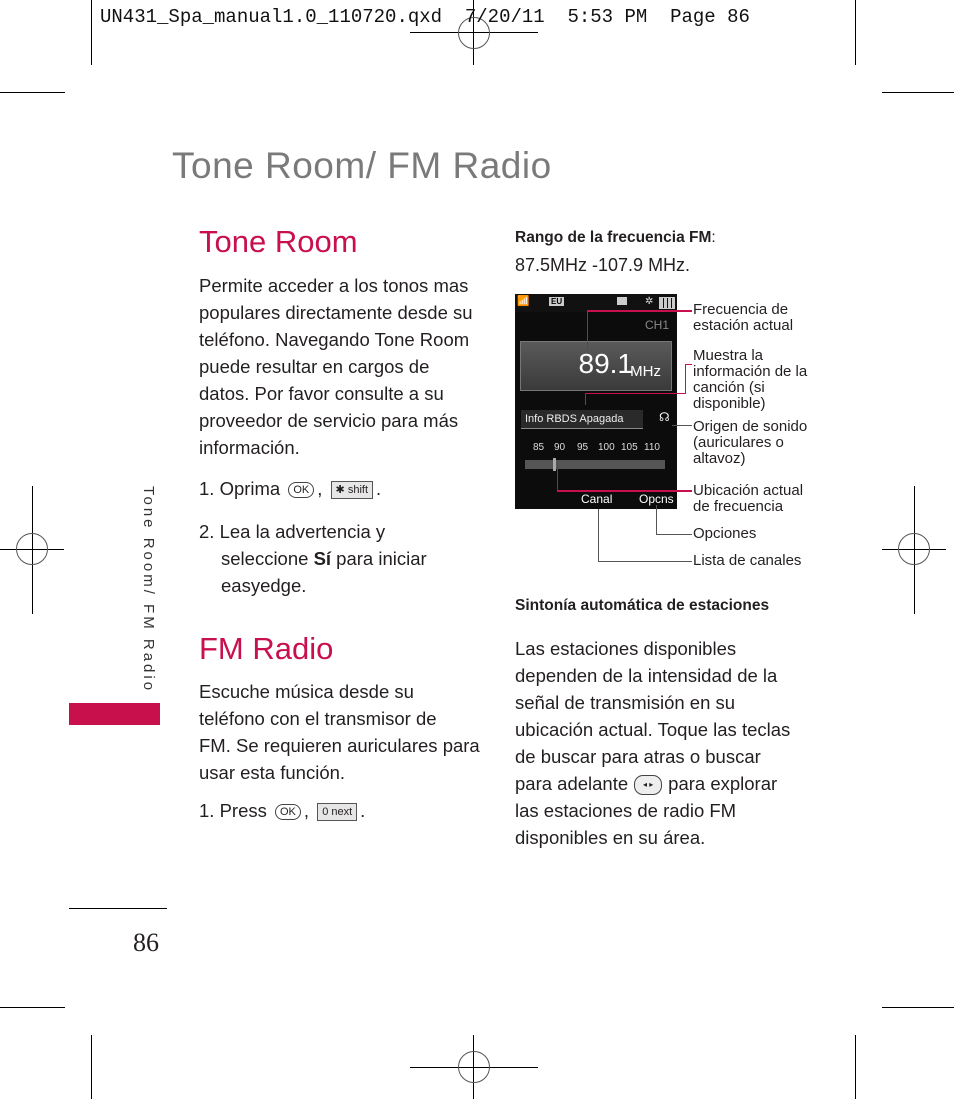  What do you see at coordinates (118, 908) in the screenshot?
I see `footer-rule` at bounding box center [118, 908].